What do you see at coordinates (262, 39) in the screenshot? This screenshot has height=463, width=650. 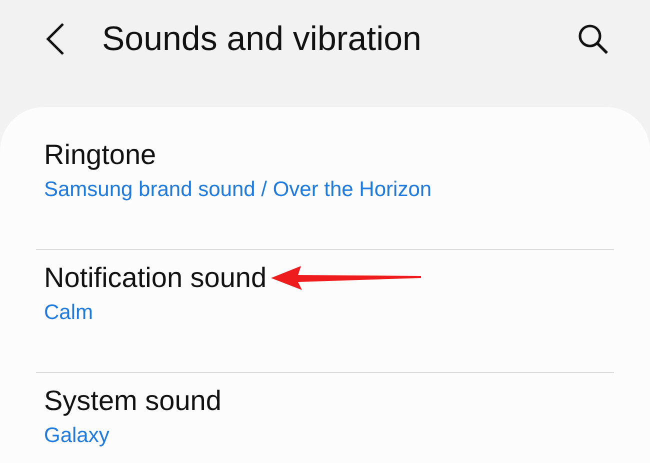 I see `page-title: Sounds and vibration` at bounding box center [262, 39].